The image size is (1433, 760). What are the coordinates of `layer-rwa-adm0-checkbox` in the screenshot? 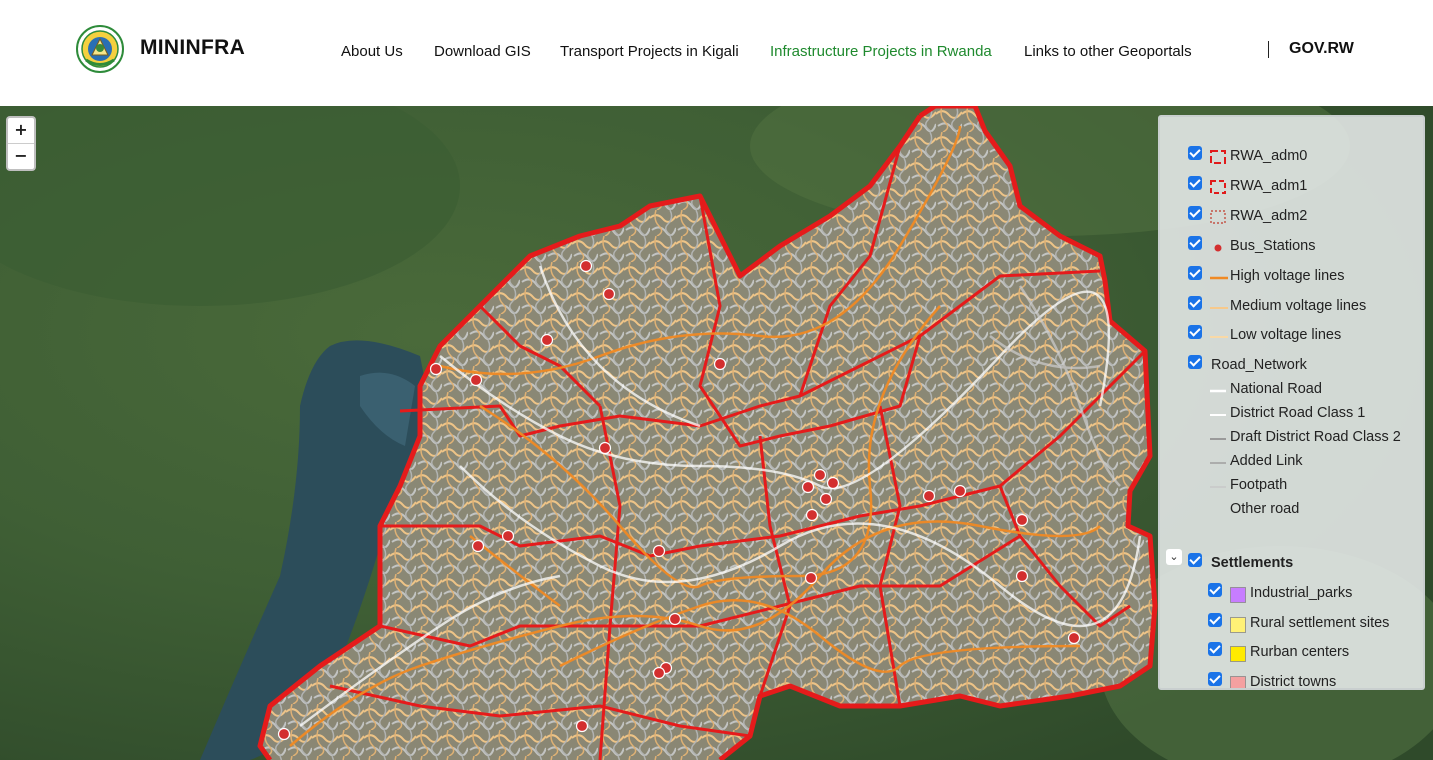 It's located at (1195, 153).